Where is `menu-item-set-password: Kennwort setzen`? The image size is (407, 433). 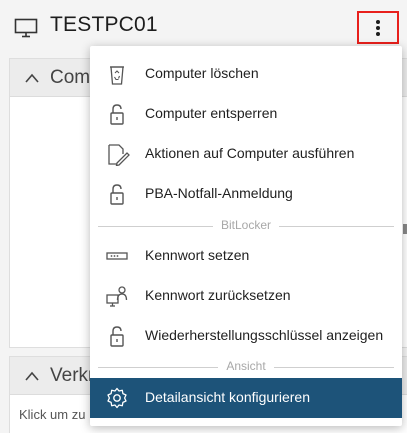 menu-item-set-password: Kennwort setzen is located at coordinates (246, 256).